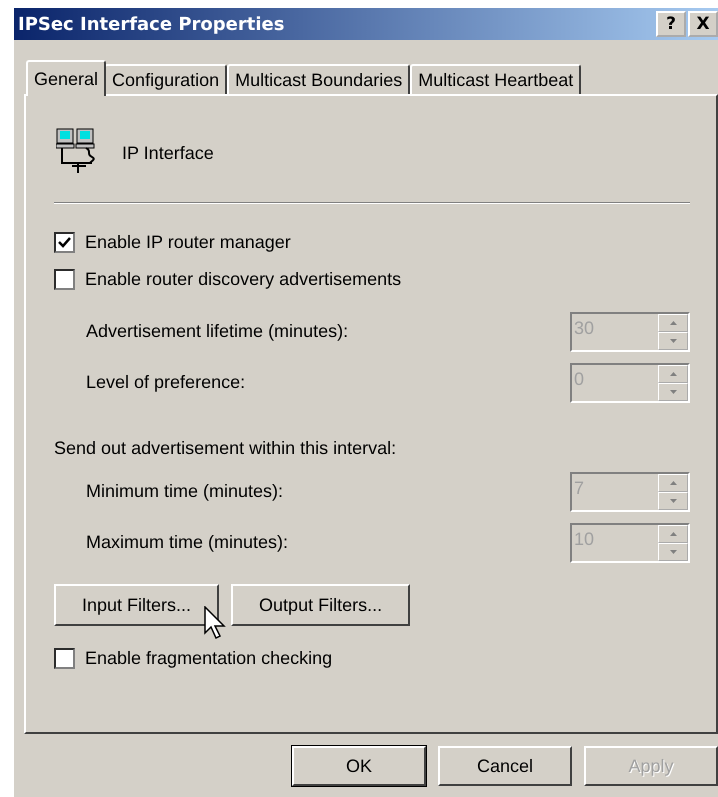 Image resolution: width=718 pixels, height=797 pixels. Describe the element at coordinates (359, 766) in the screenshot. I see `dialog-button: OK` at that location.